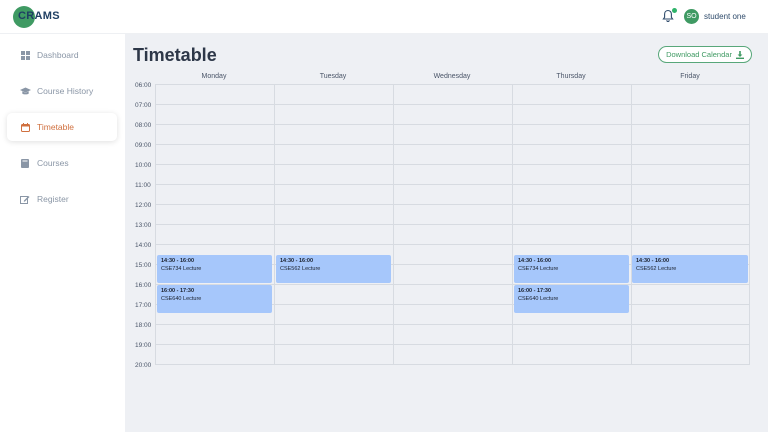  I want to click on hour-label: 18:00, so click(143, 325).